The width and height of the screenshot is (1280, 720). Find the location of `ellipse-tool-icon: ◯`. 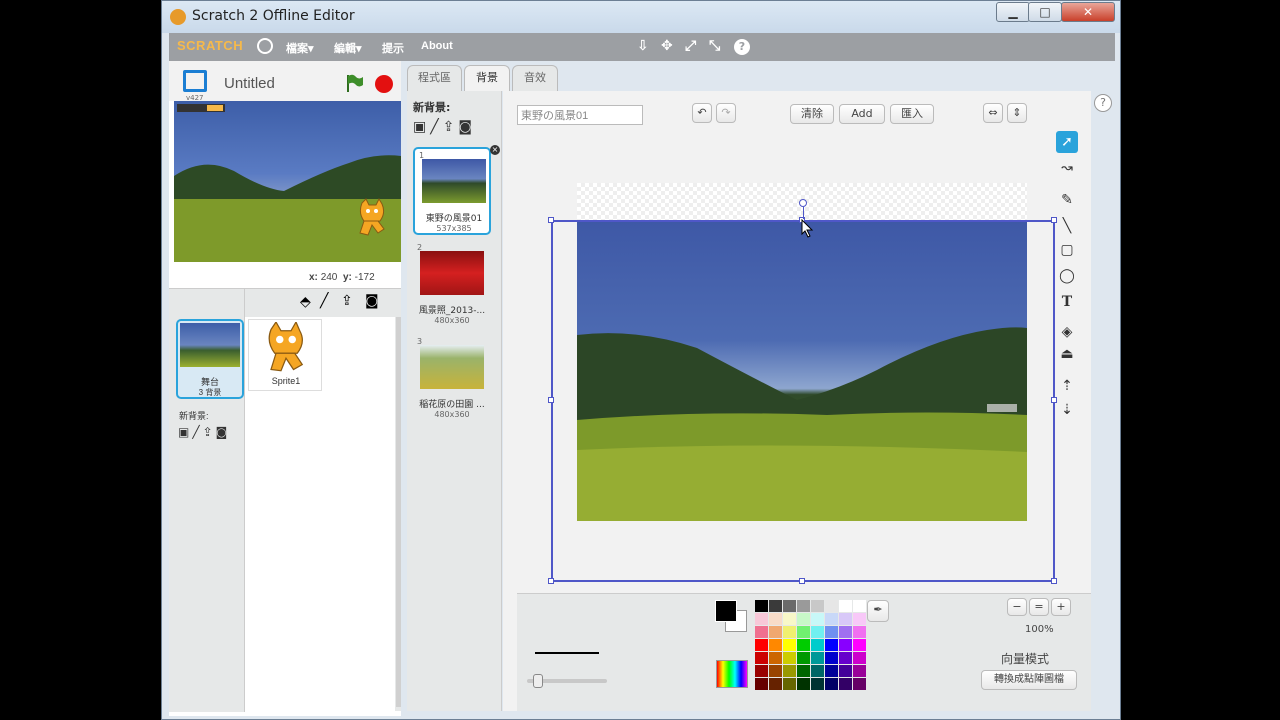

ellipse-tool-icon: ◯ is located at coordinates (1067, 276).